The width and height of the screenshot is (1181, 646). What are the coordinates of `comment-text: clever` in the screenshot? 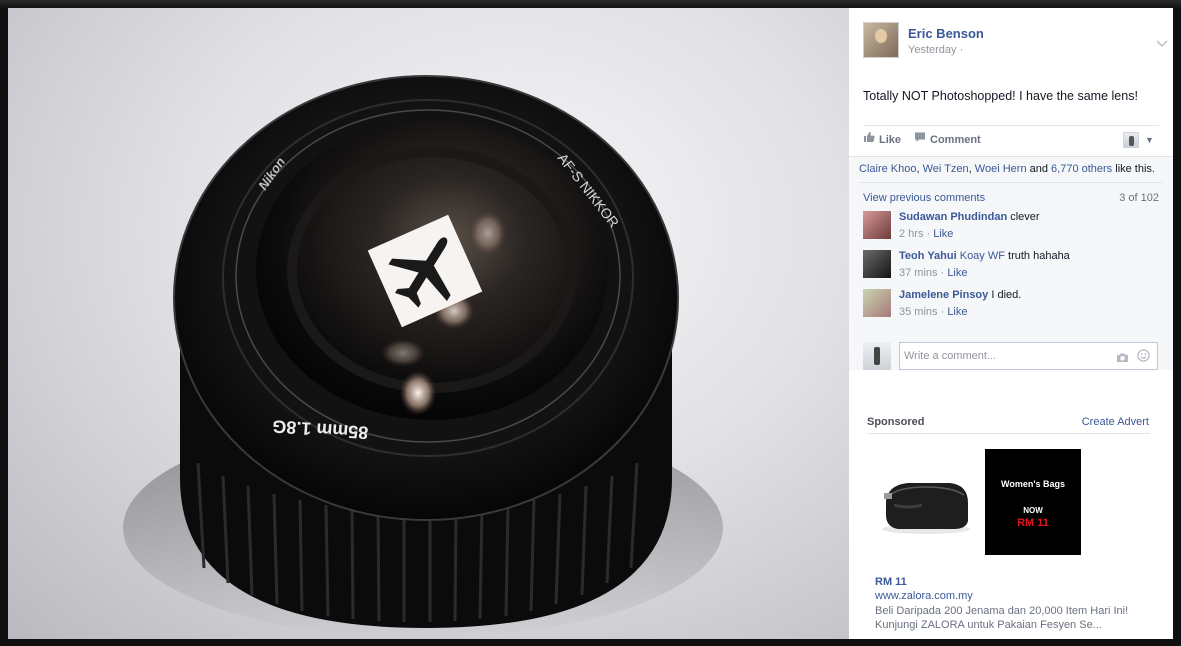 It's located at (1023, 217).